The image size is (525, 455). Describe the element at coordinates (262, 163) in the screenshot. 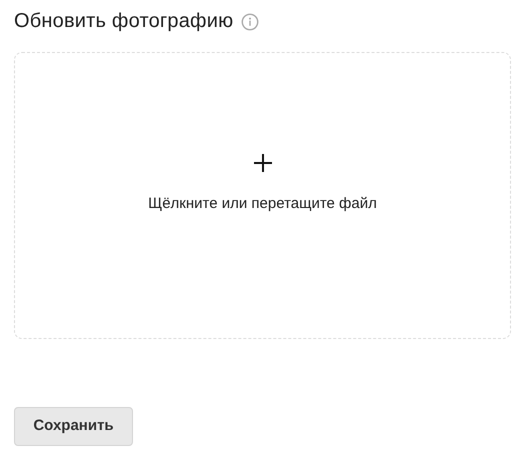

I see `plus-icon` at that location.